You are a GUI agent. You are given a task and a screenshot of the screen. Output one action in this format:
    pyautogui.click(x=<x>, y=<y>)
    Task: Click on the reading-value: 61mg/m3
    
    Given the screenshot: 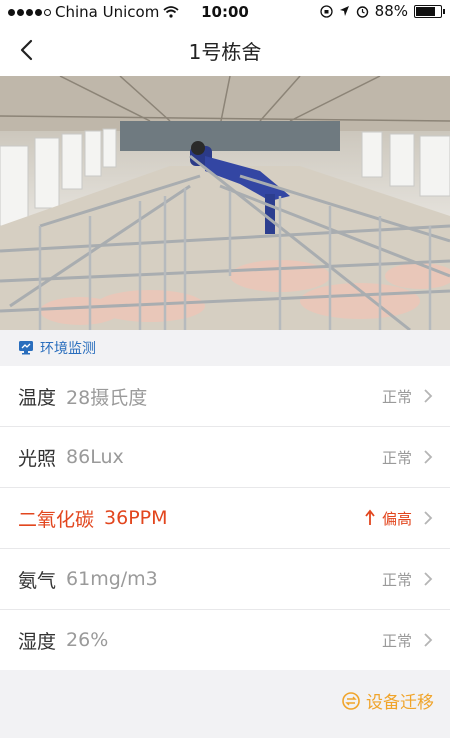 What is the action you would take?
    pyautogui.click(x=112, y=579)
    